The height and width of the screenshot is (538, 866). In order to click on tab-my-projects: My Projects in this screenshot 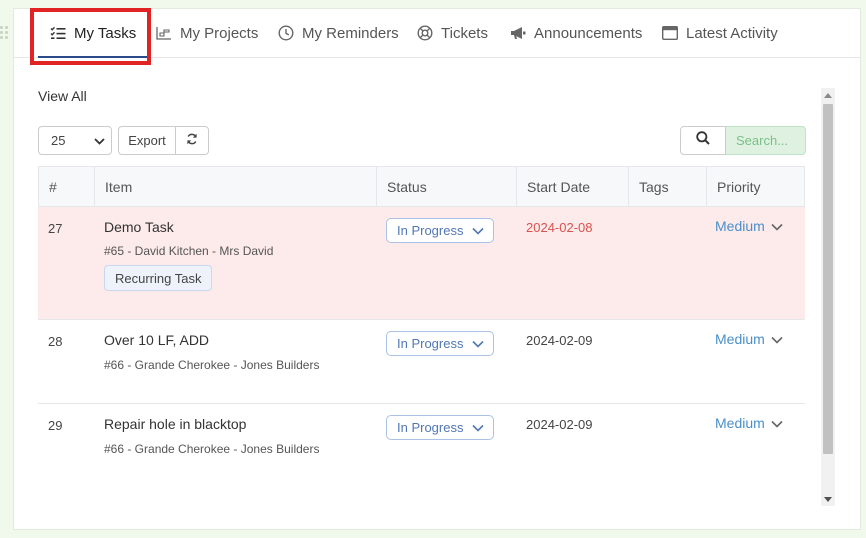, I will do `click(207, 33)`.